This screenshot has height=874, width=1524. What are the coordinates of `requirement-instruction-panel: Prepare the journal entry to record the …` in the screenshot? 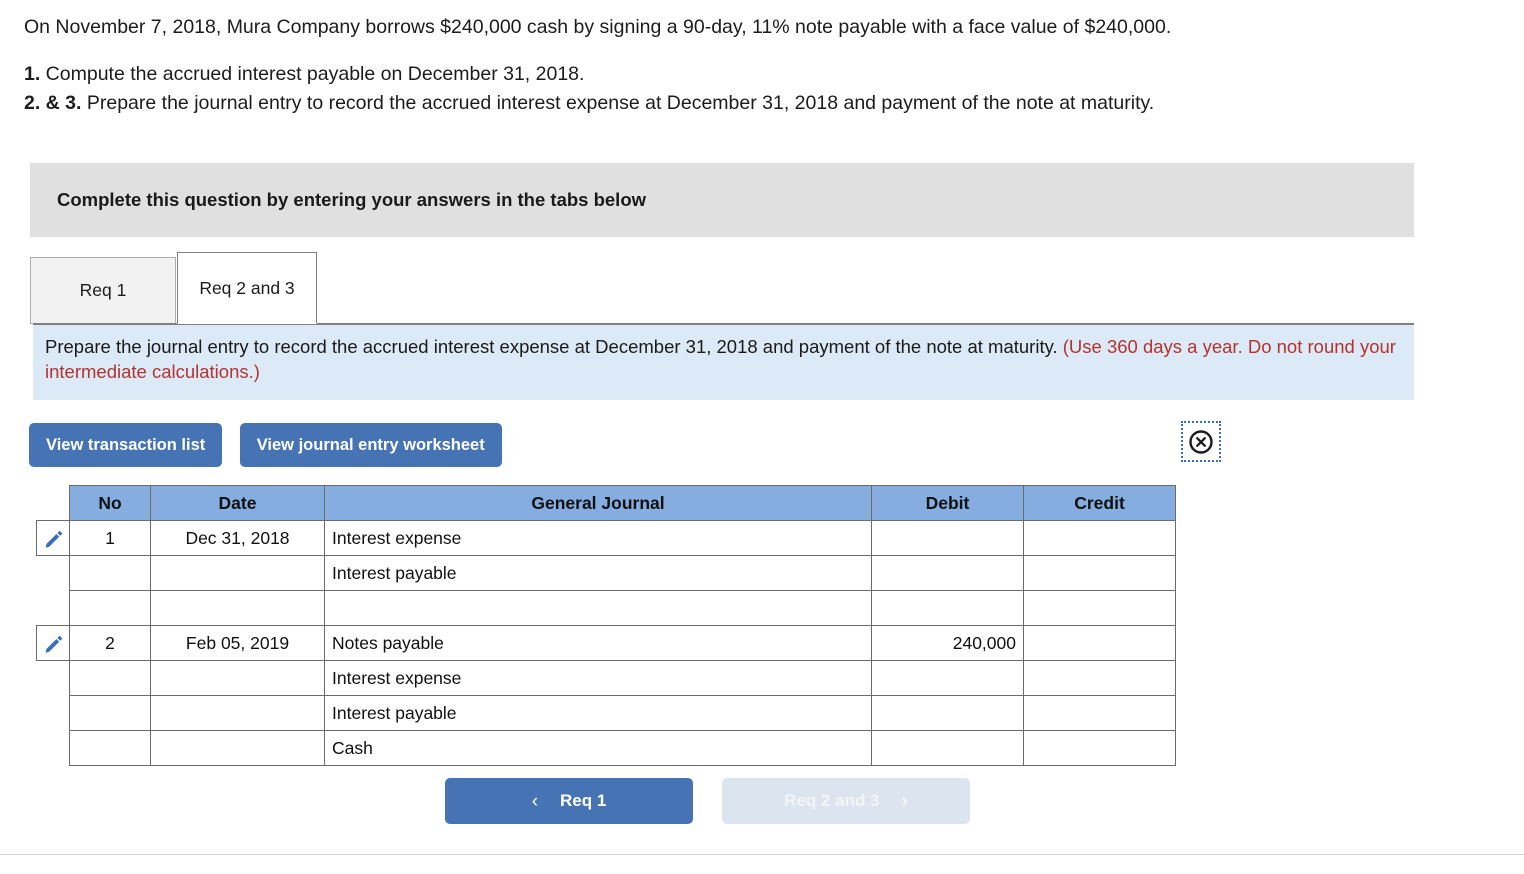 It's located at (723, 361).